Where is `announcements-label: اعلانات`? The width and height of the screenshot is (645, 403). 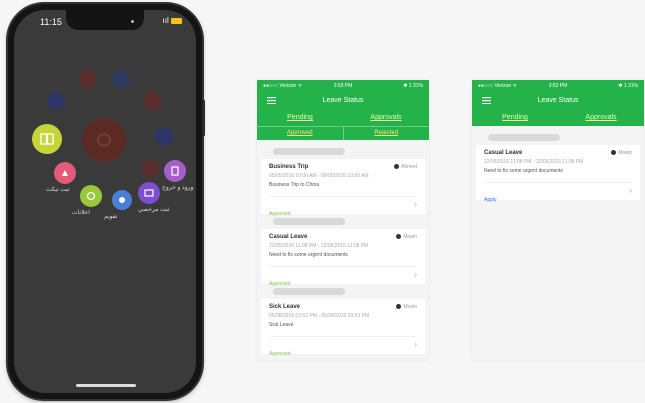
announcements-label: اعلانات is located at coordinates (81, 213).